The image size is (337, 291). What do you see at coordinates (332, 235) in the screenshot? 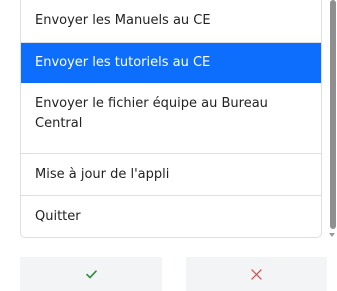
I see `scroll-down-arrow-icon` at bounding box center [332, 235].